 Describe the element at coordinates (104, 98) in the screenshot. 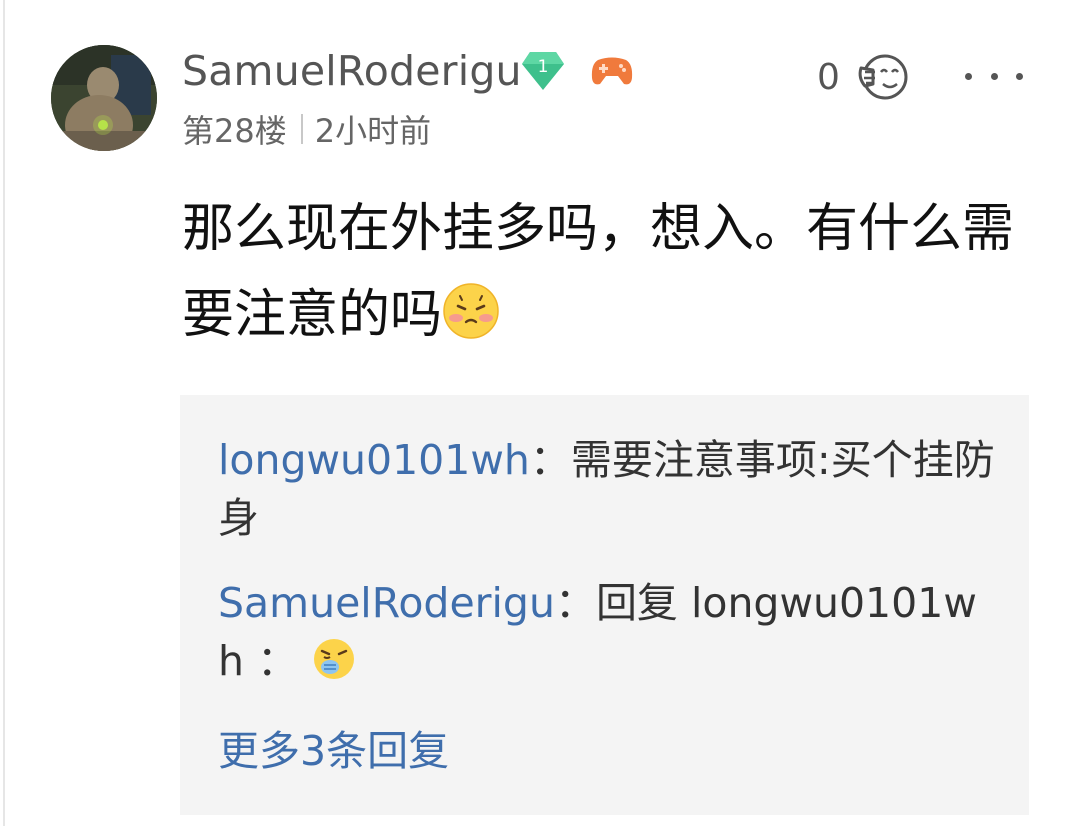

I see `avatar` at that location.